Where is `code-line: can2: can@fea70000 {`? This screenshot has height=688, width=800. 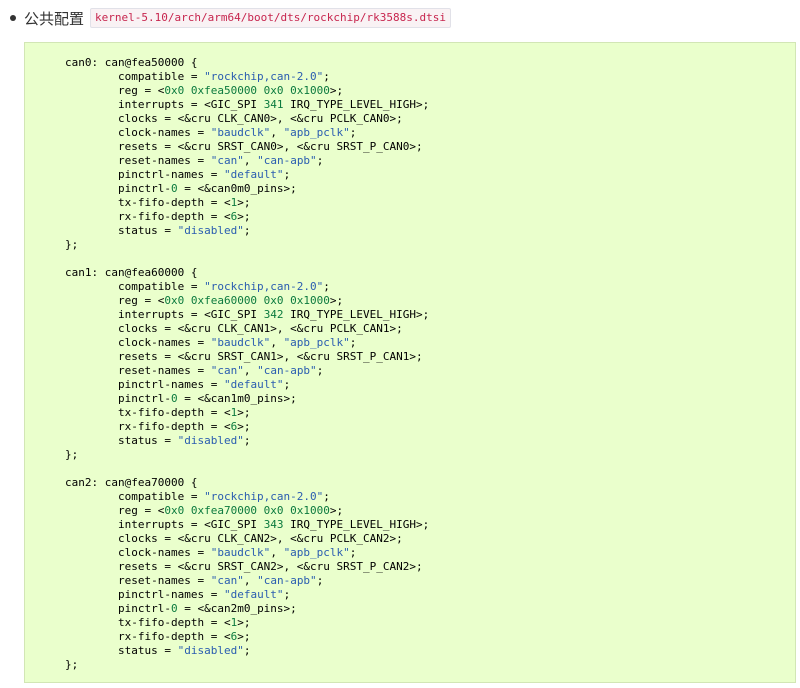
code-line: can2: can@fea70000 { is located at coordinates (430, 483).